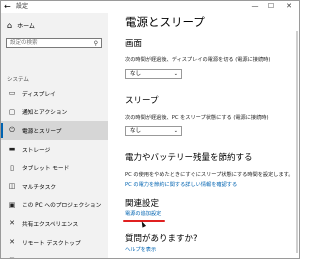 Image resolution: width=320 pixels, height=259 pixels. What do you see at coordinates (12, 149) in the screenshot?
I see `storage-icon: ▬` at bounding box center [12, 149].